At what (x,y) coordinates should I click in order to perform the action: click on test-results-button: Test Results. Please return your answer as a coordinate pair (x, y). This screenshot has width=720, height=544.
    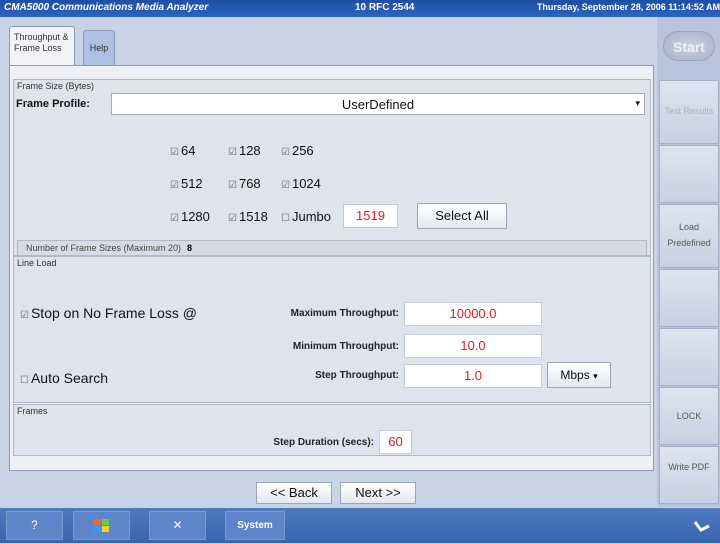
    Looking at the image, I should click on (689, 112).